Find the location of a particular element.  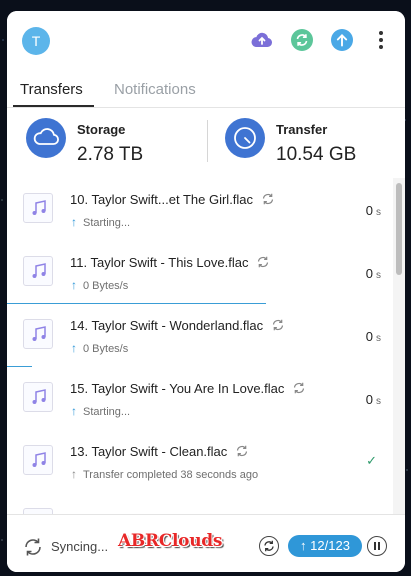

top-bar: T is located at coordinates (206, 43).